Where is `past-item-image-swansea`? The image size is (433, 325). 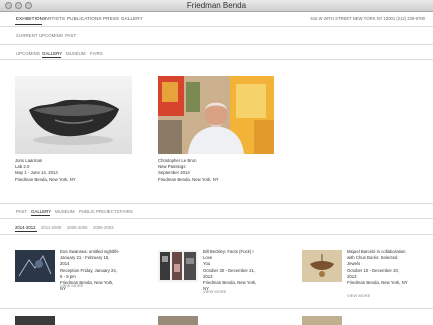 past-item-image-swansea is located at coordinates (35, 266).